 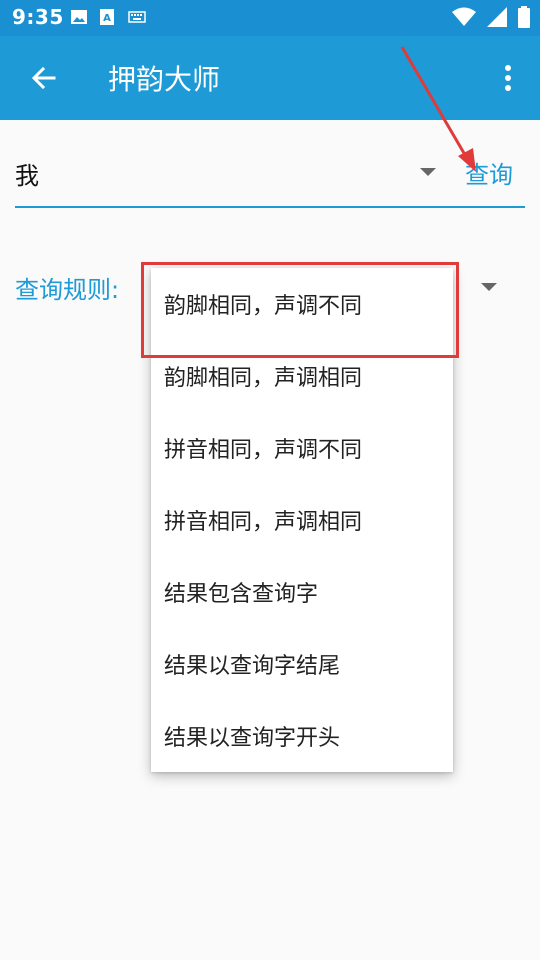 I want to click on rule-option: 拼音相同，声调不同, so click(x=302, y=448).